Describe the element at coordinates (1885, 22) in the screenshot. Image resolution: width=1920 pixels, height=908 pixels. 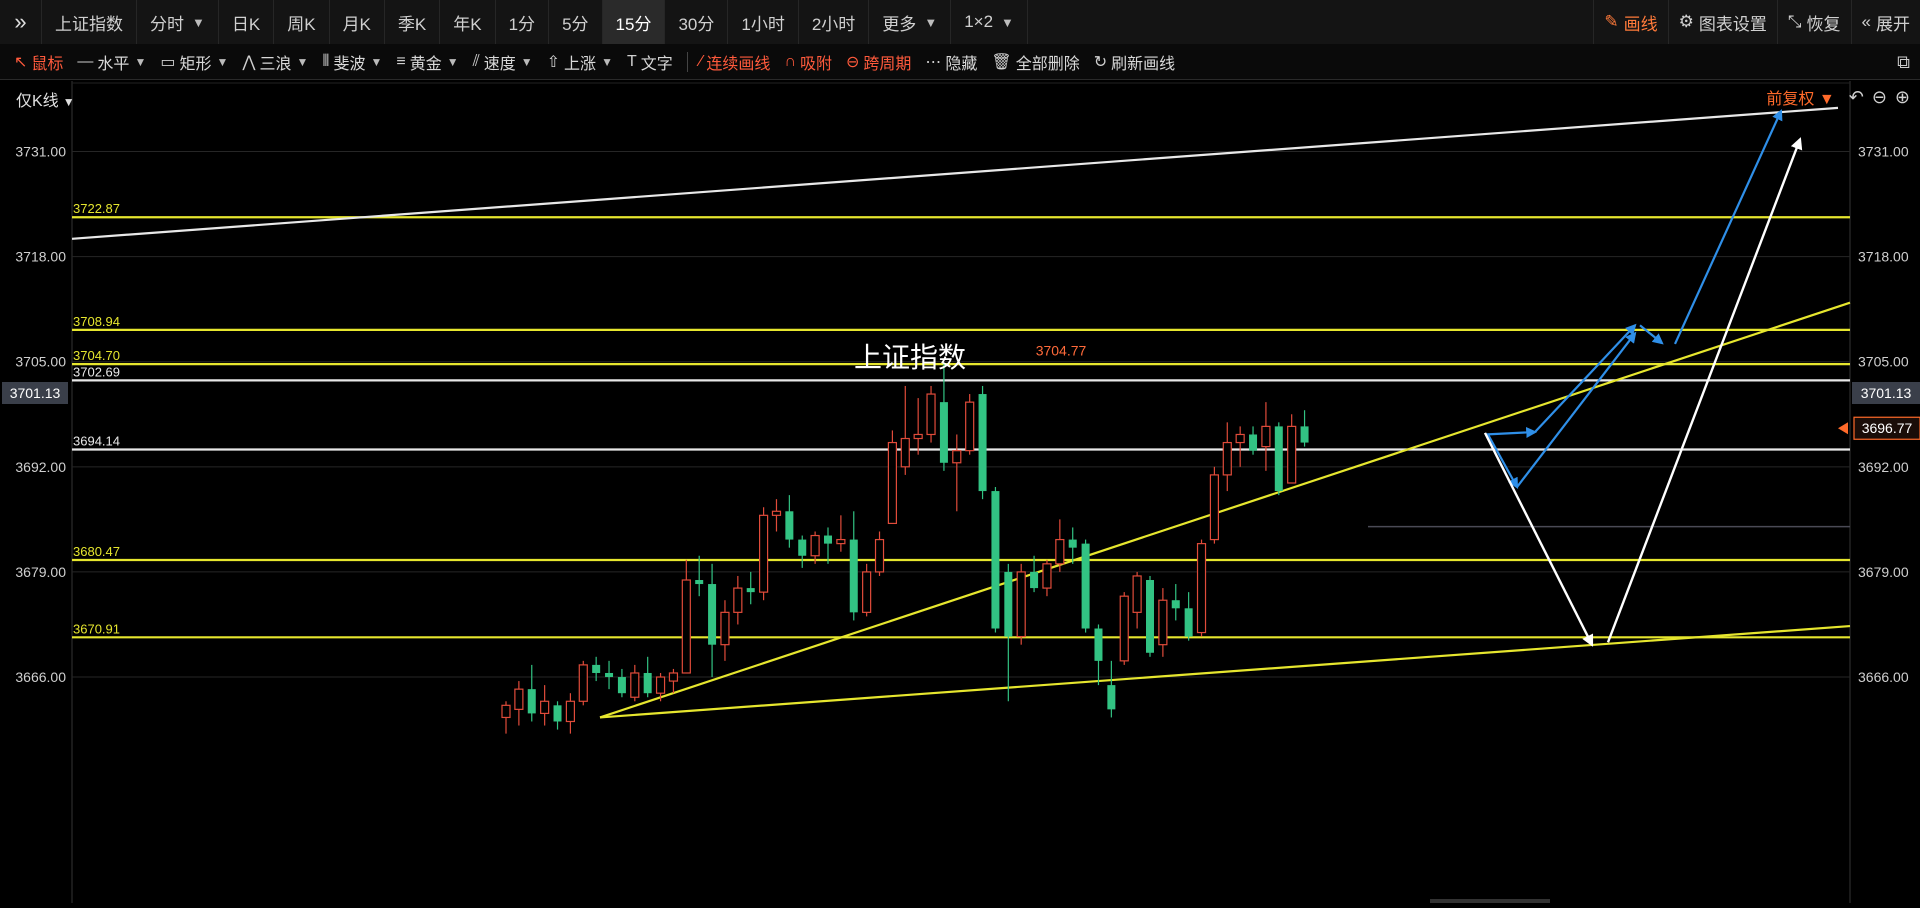
I see `expand-button: «展开` at that location.